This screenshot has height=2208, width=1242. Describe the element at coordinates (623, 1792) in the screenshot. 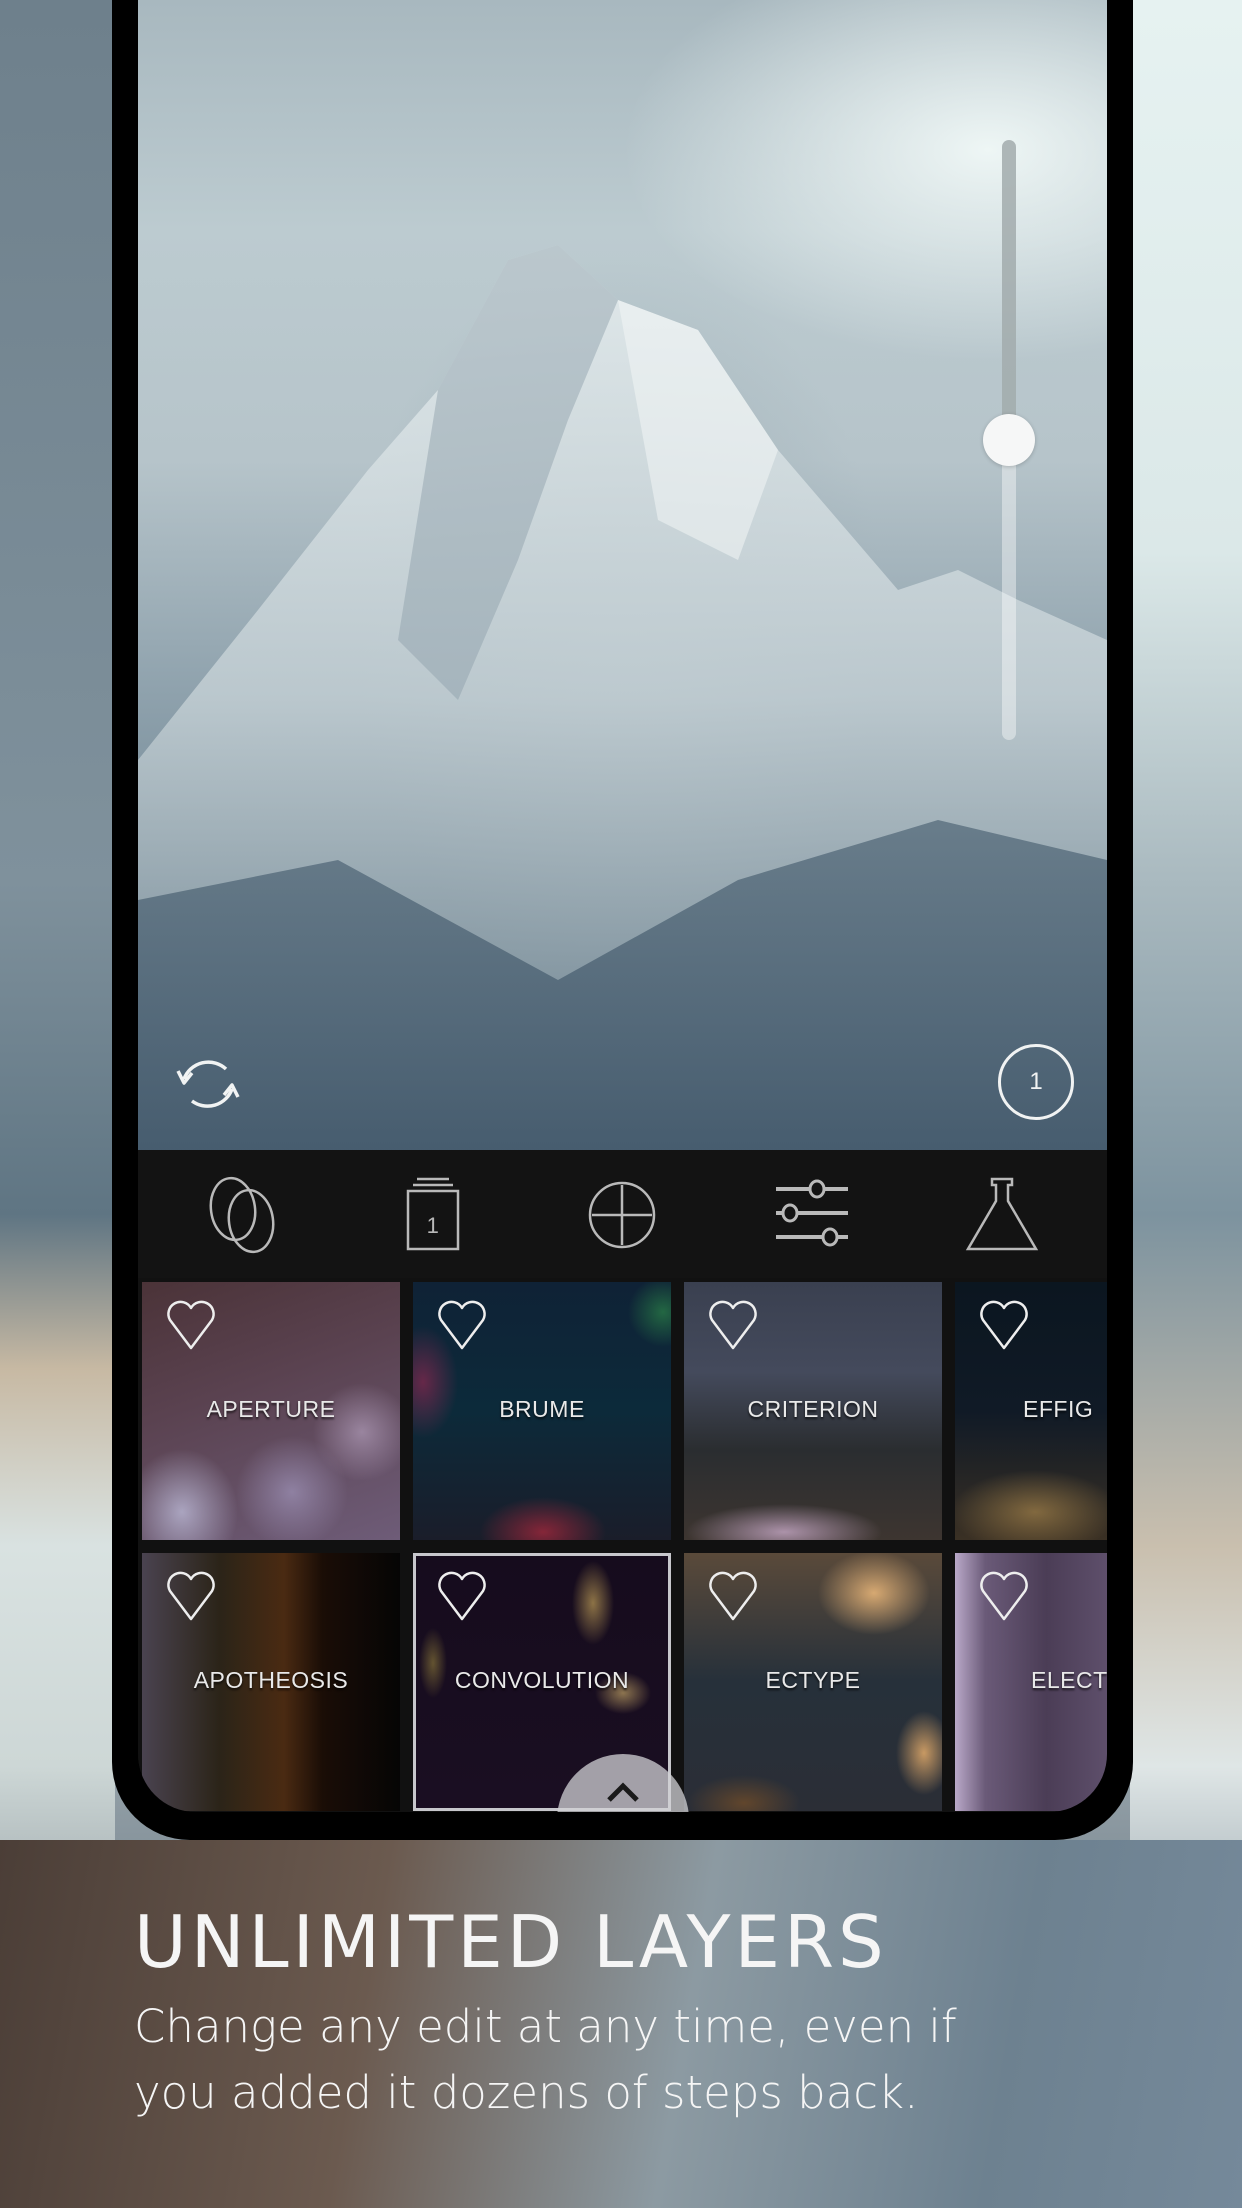

I see `chevron-up-icon` at that location.